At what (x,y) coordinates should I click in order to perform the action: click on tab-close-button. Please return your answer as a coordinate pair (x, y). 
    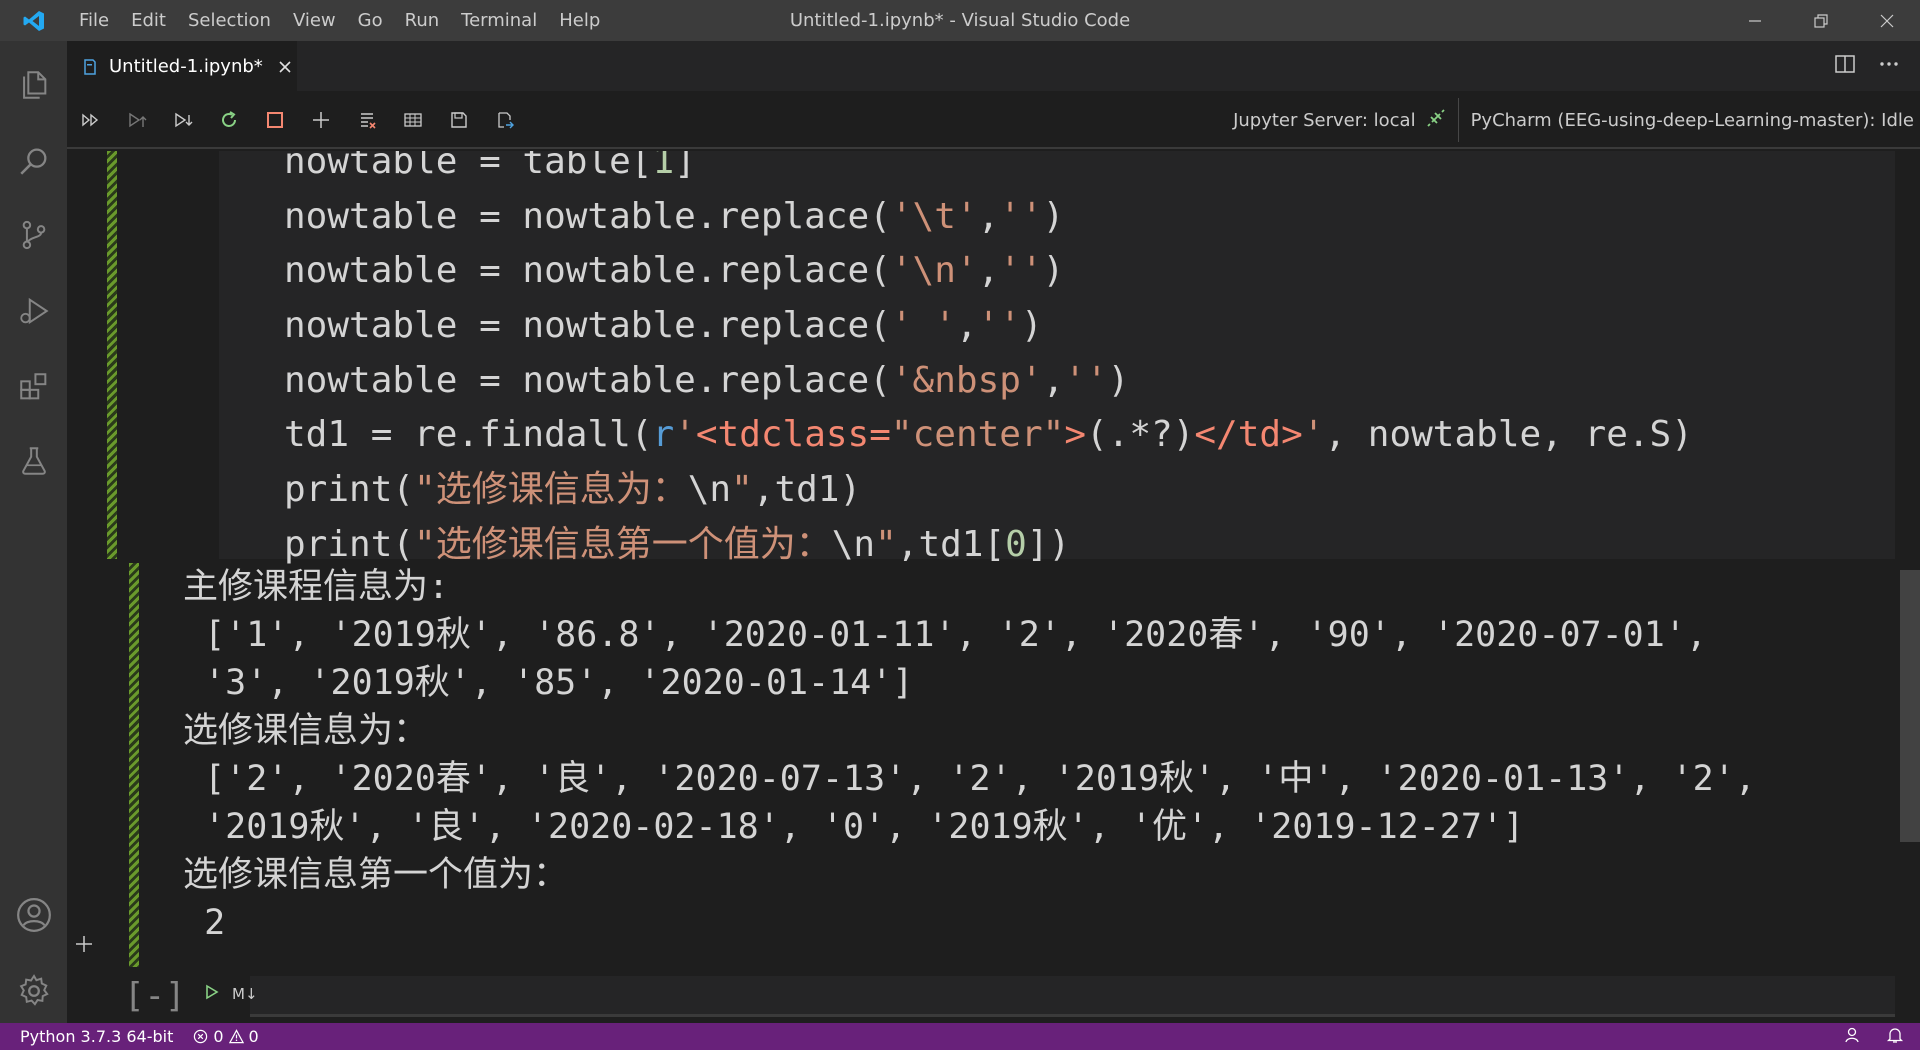
    Looking at the image, I should click on (285, 67).